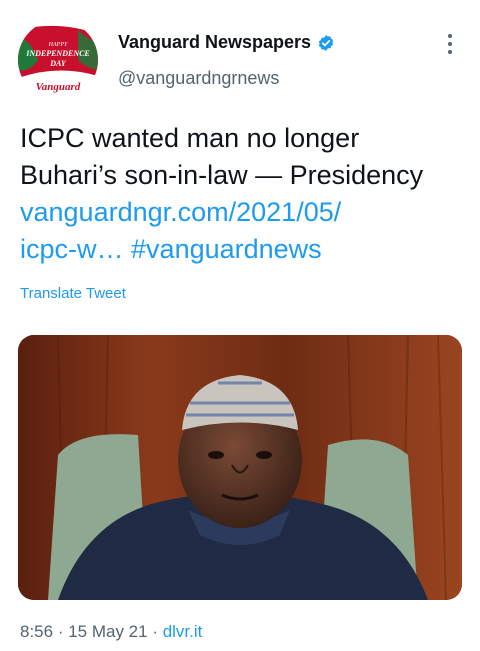 This screenshot has width=480, height=651. I want to click on avatar-text-from: FROM, so click(58, 75).